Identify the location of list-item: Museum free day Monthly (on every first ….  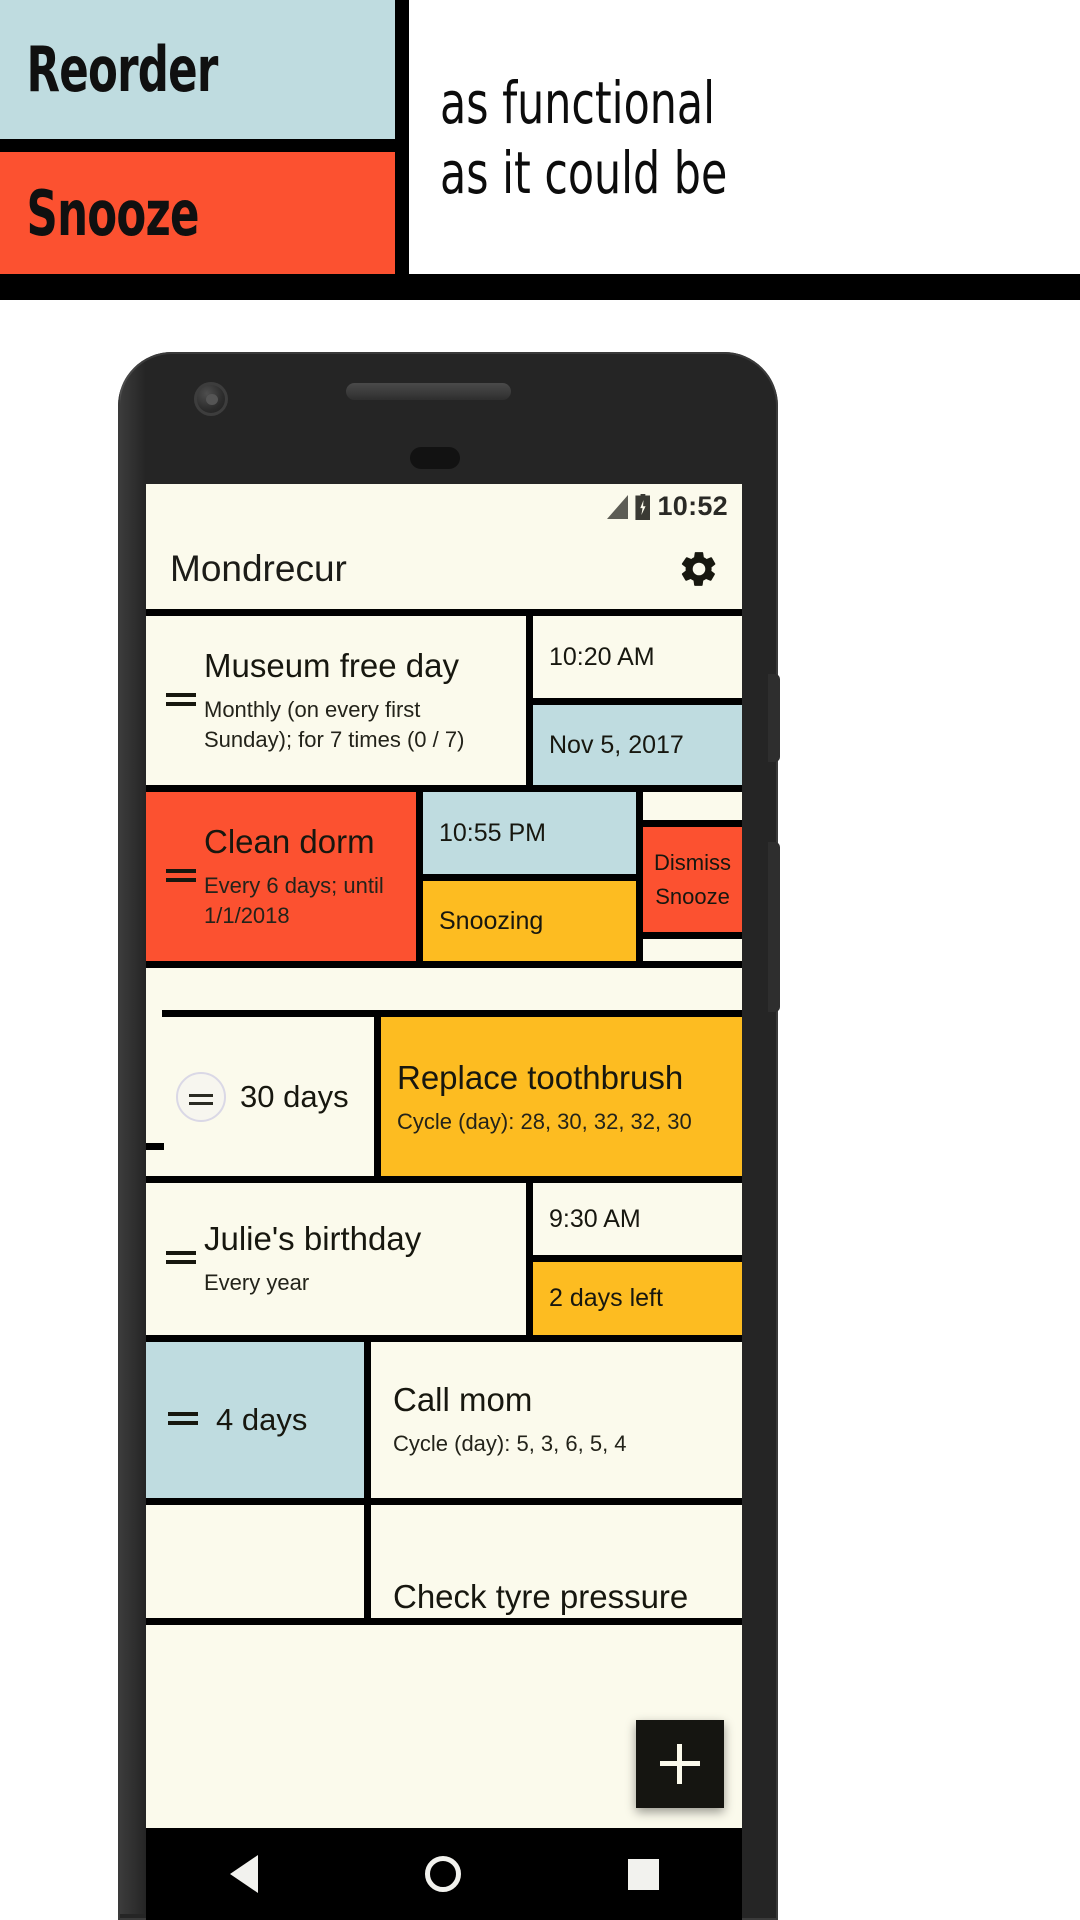
(444, 704).